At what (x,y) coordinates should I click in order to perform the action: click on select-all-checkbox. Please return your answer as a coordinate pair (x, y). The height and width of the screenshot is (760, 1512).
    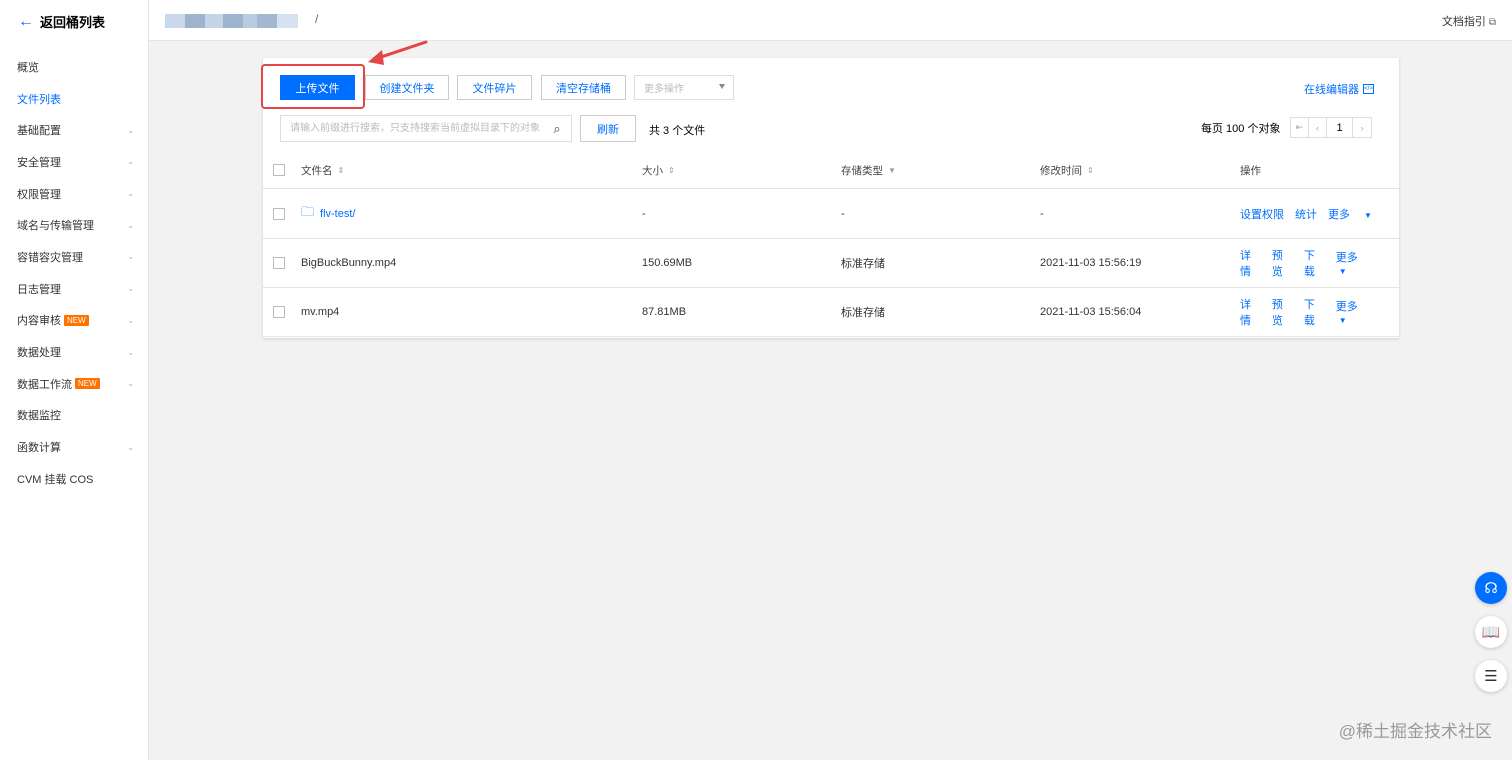
    Looking at the image, I should click on (279, 170).